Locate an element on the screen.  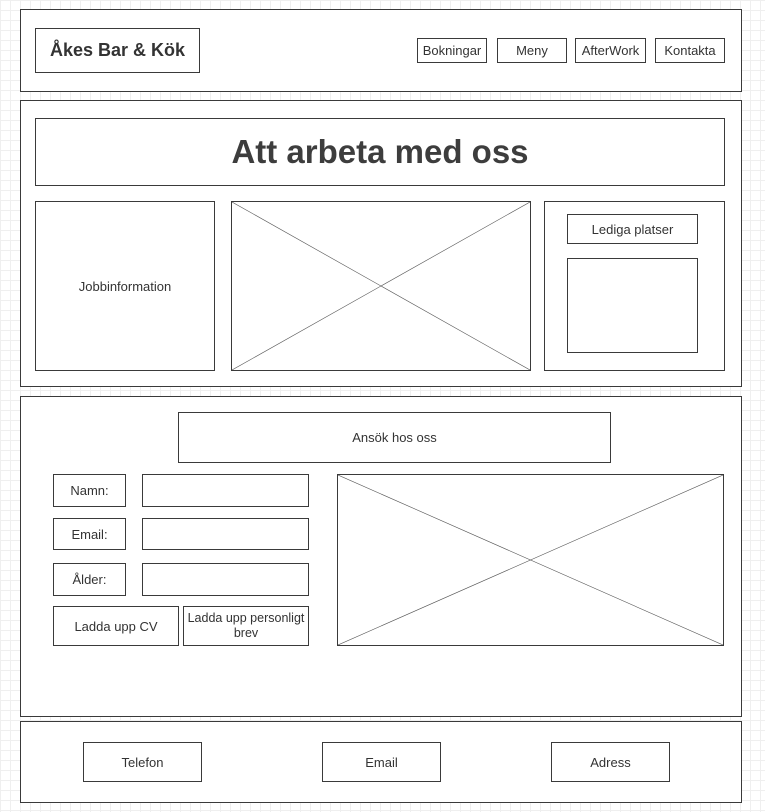
openings-panel: Lediga platser is located at coordinates (634, 286).